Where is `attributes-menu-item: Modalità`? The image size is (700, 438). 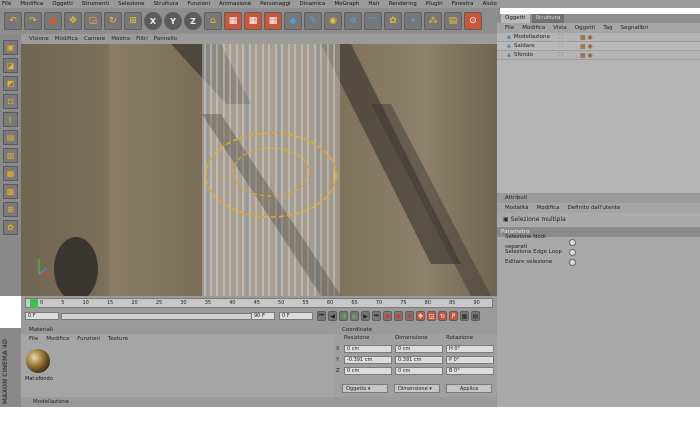
attributes-menu-item: Modalità is located at coordinates (517, 208).